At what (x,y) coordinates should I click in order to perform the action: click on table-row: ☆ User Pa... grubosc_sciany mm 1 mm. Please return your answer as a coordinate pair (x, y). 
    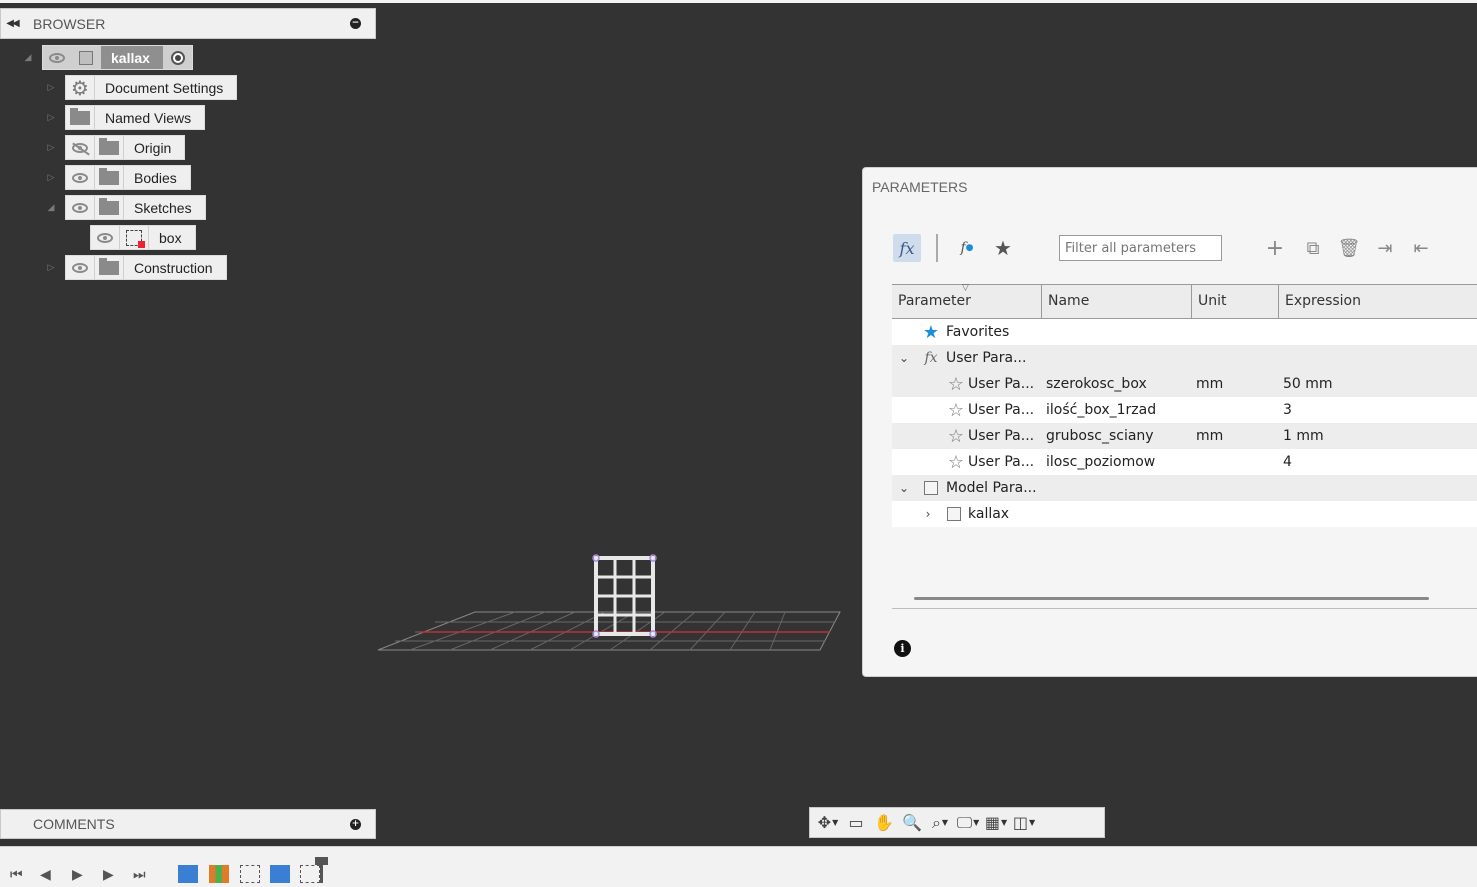
    Looking at the image, I should click on (1184, 436).